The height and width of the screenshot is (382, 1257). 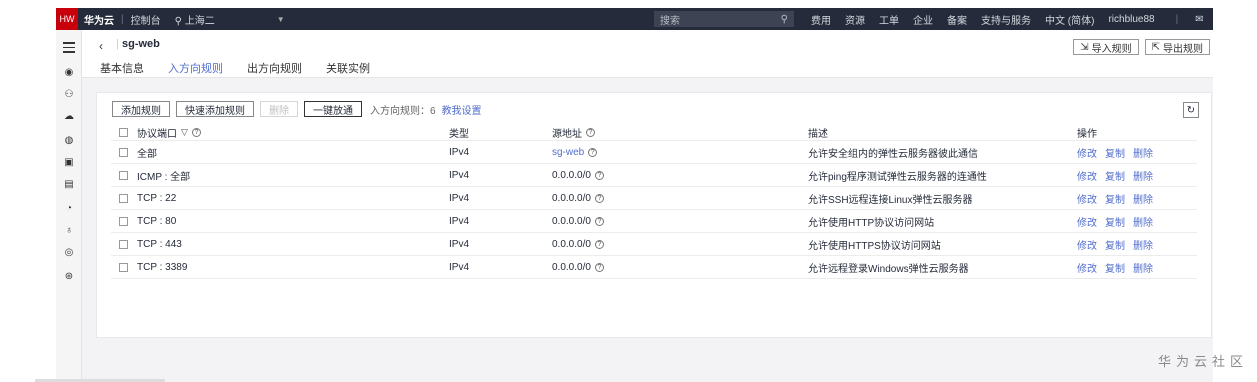 What do you see at coordinates (141, 109) in the screenshot?
I see `add-rule-button: 添加规则` at bounding box center [141, 109].